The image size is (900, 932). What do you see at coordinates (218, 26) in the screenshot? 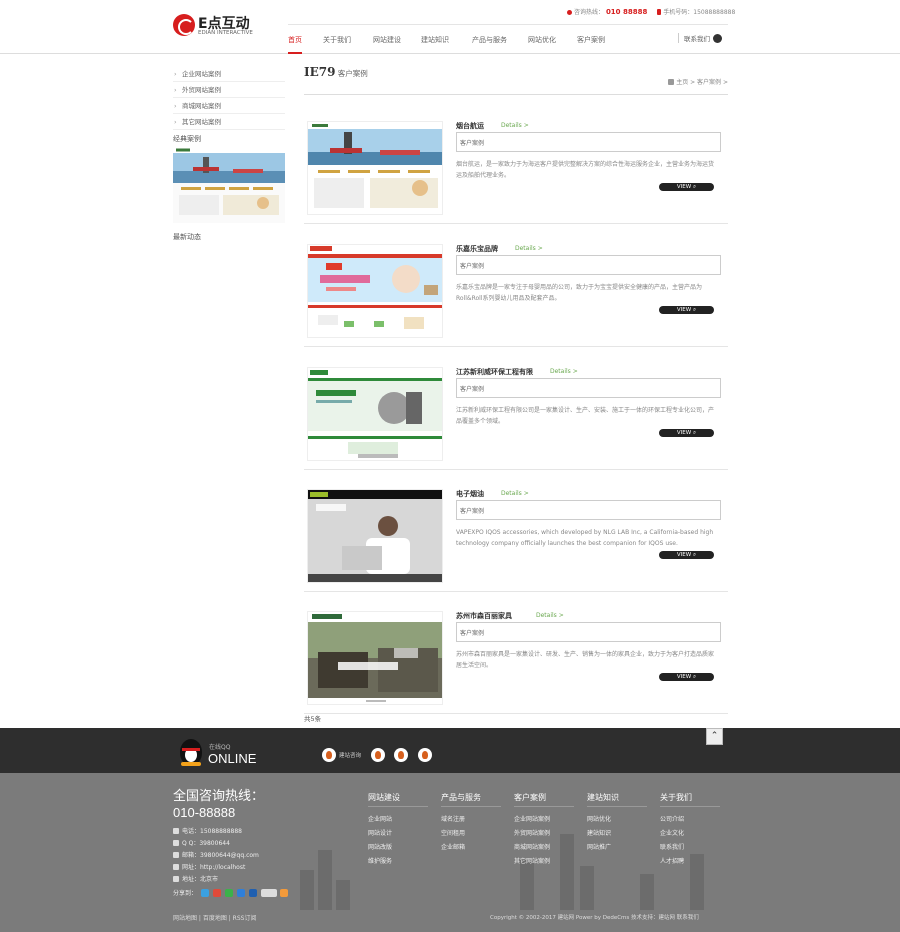
I see `logo: E点互动 EDIAN INTERACTIVE` at bounding box center [218, 26].